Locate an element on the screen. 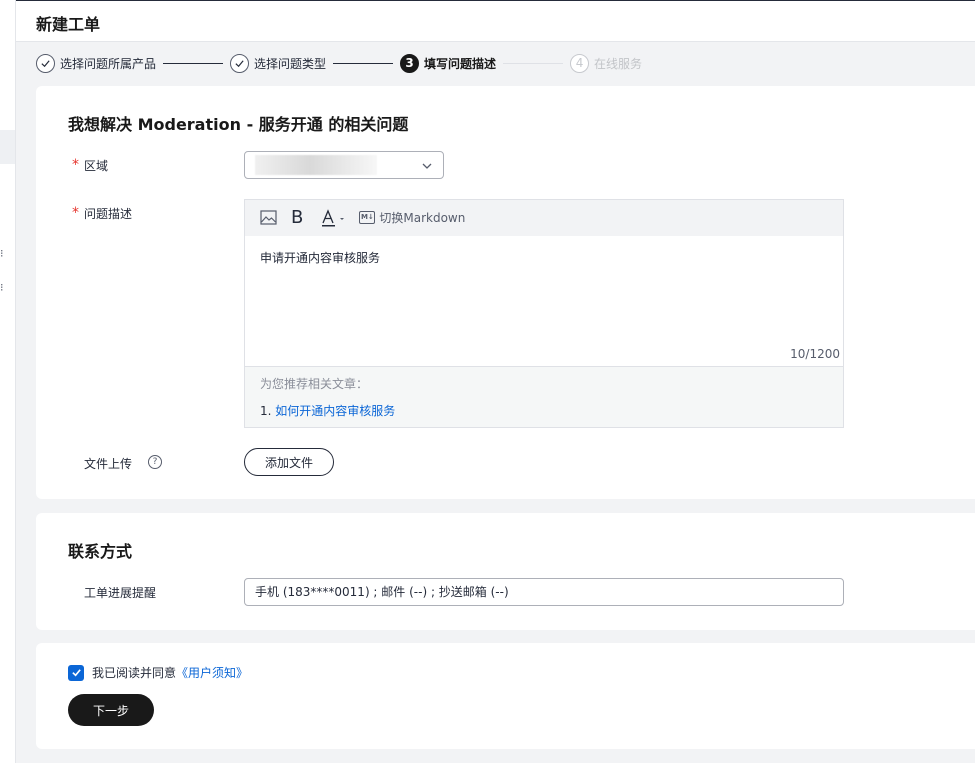 This screenshot has width=975, height=763. step-select-type: 选择问题类型 is located at coordinates (278, 63).